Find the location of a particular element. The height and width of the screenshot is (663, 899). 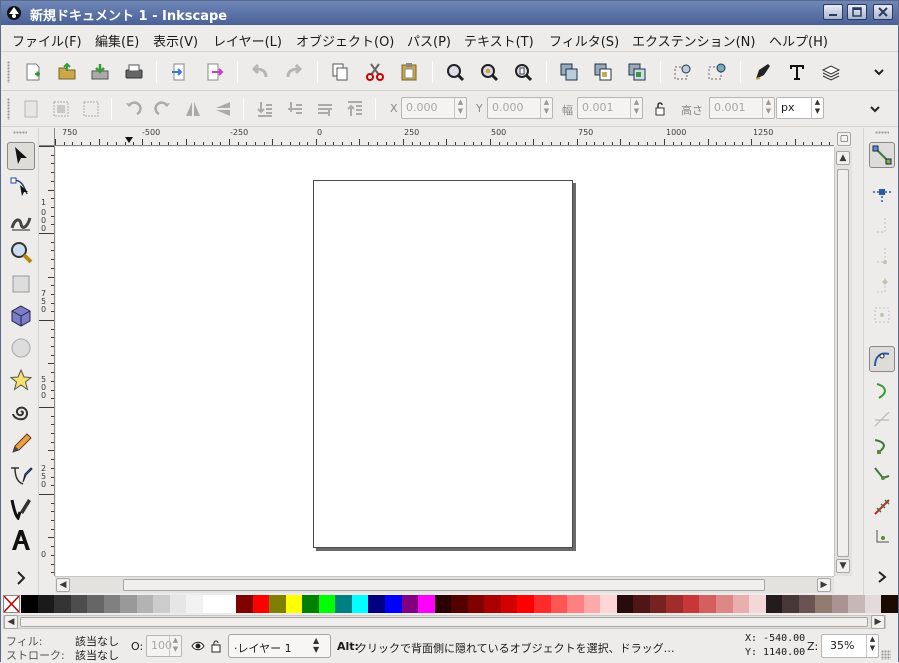

lower-to-bottom-button is located at coordinates (265, 109).